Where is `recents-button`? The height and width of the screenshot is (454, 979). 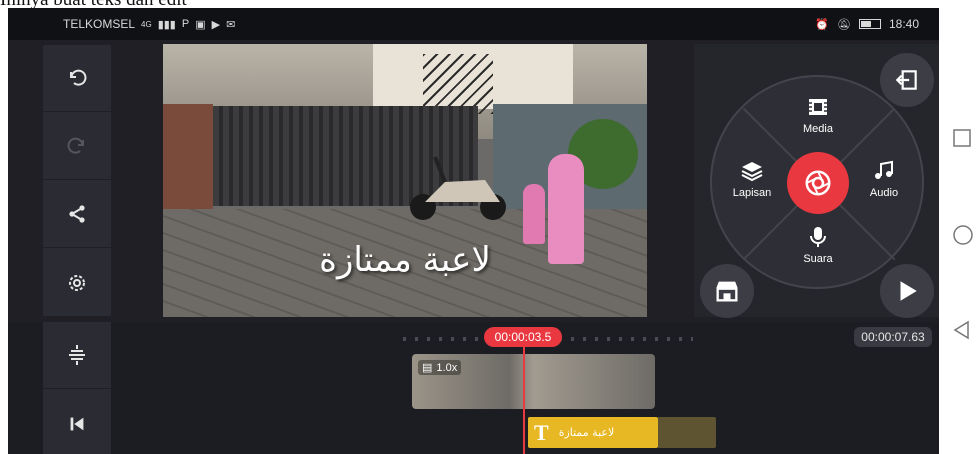 recents-button is located at coordinates (962, 138).